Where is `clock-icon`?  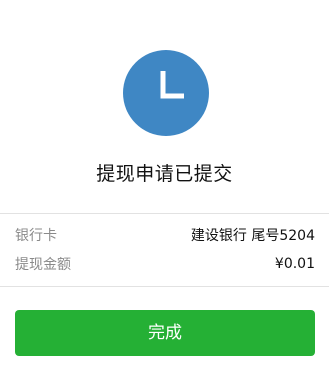
clock-icon is located at coordinates (166, 93).